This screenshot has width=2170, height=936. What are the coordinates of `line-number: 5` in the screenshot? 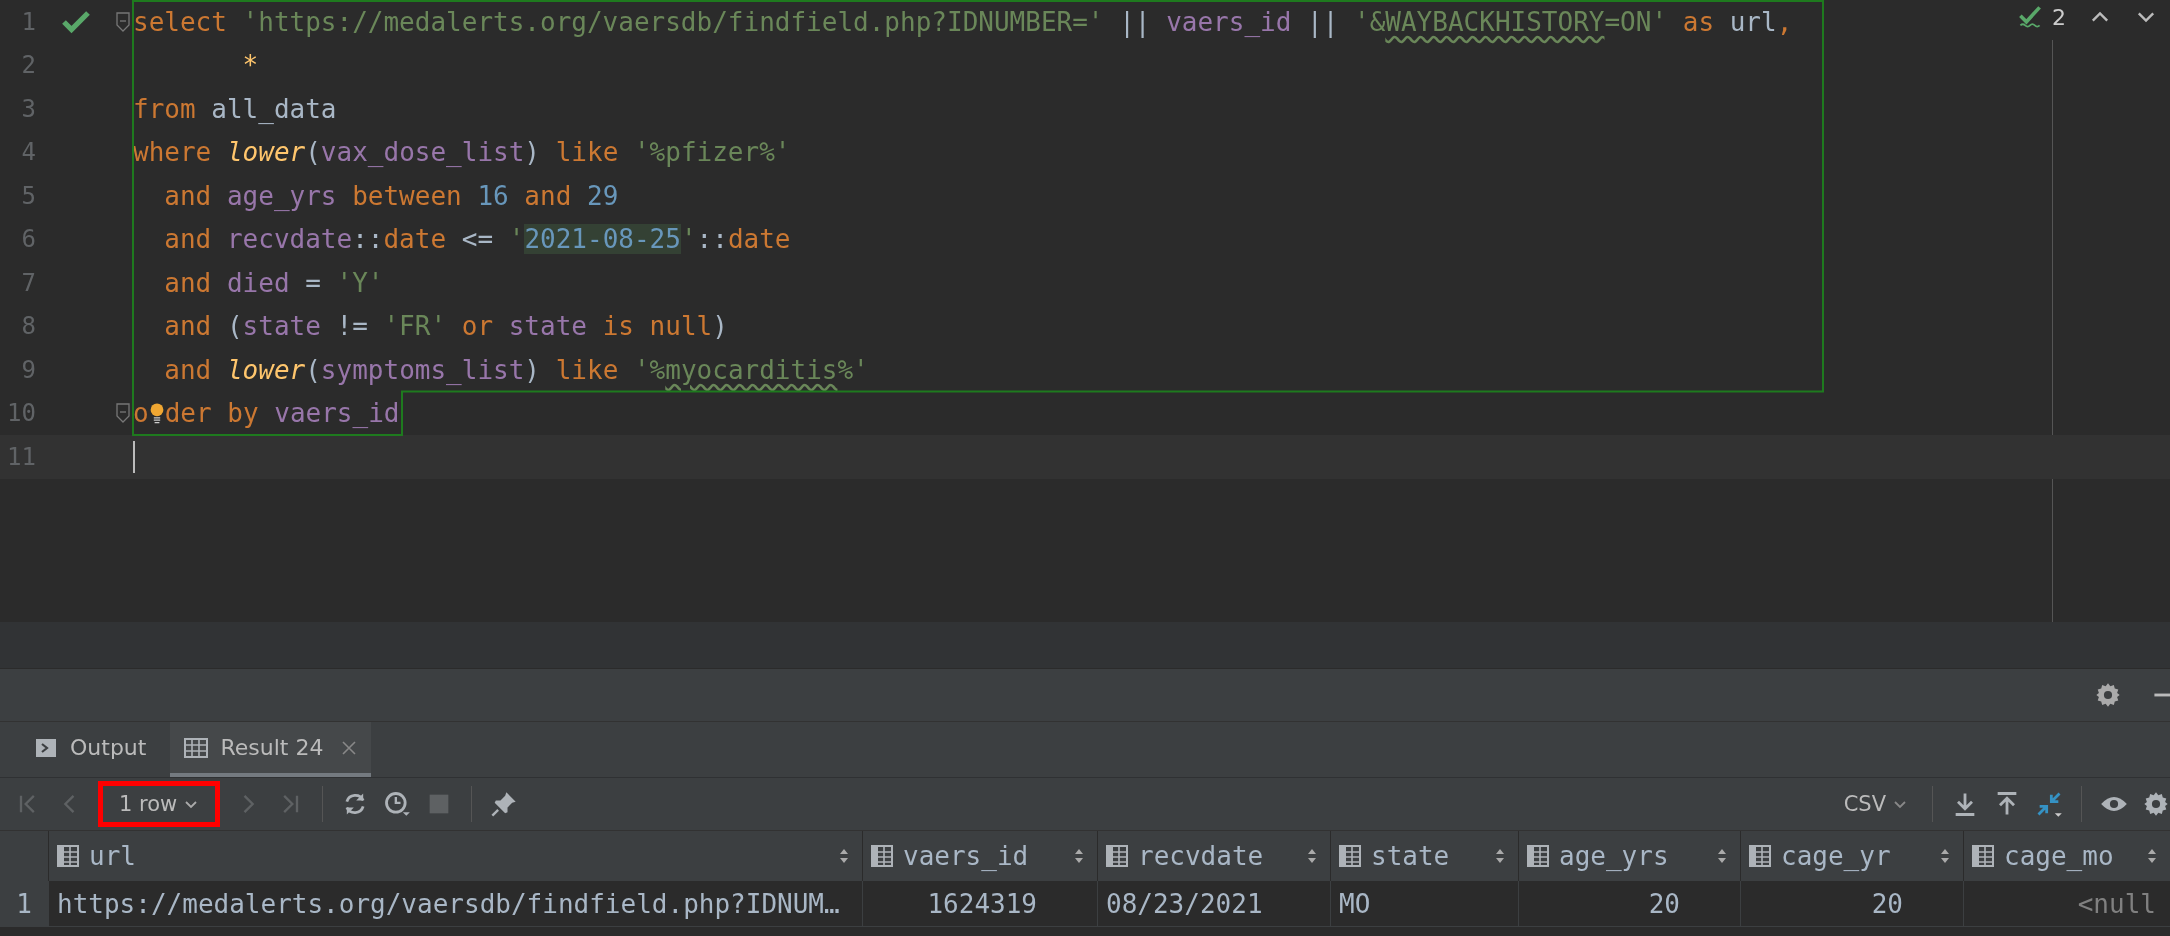 It's located at (28, 195).